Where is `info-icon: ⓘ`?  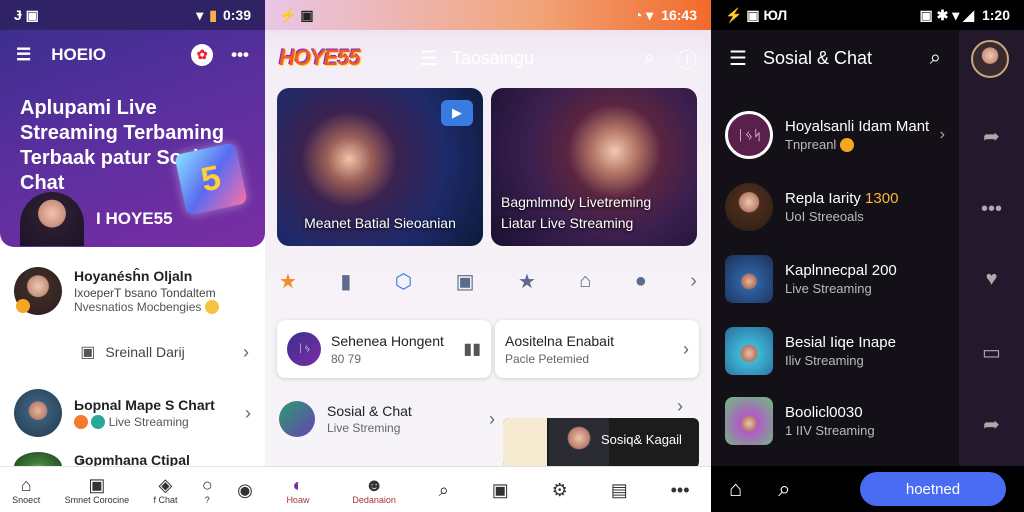 info-icon: ⓘ is located at coordinates (687, 58).